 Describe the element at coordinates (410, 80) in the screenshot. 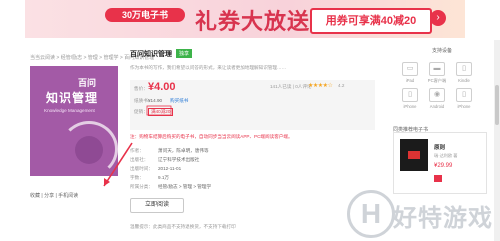

I see `device-label: iPad` at that location.